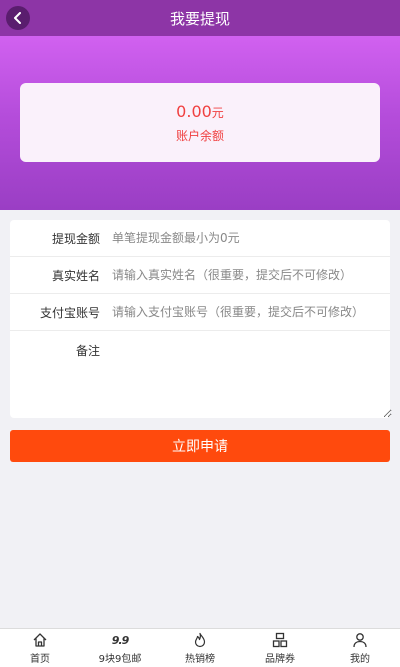  What do you see at coordinates (250, 312) in the screenshot?
I see `alipay-account-input` at bounding box center [250, 312].